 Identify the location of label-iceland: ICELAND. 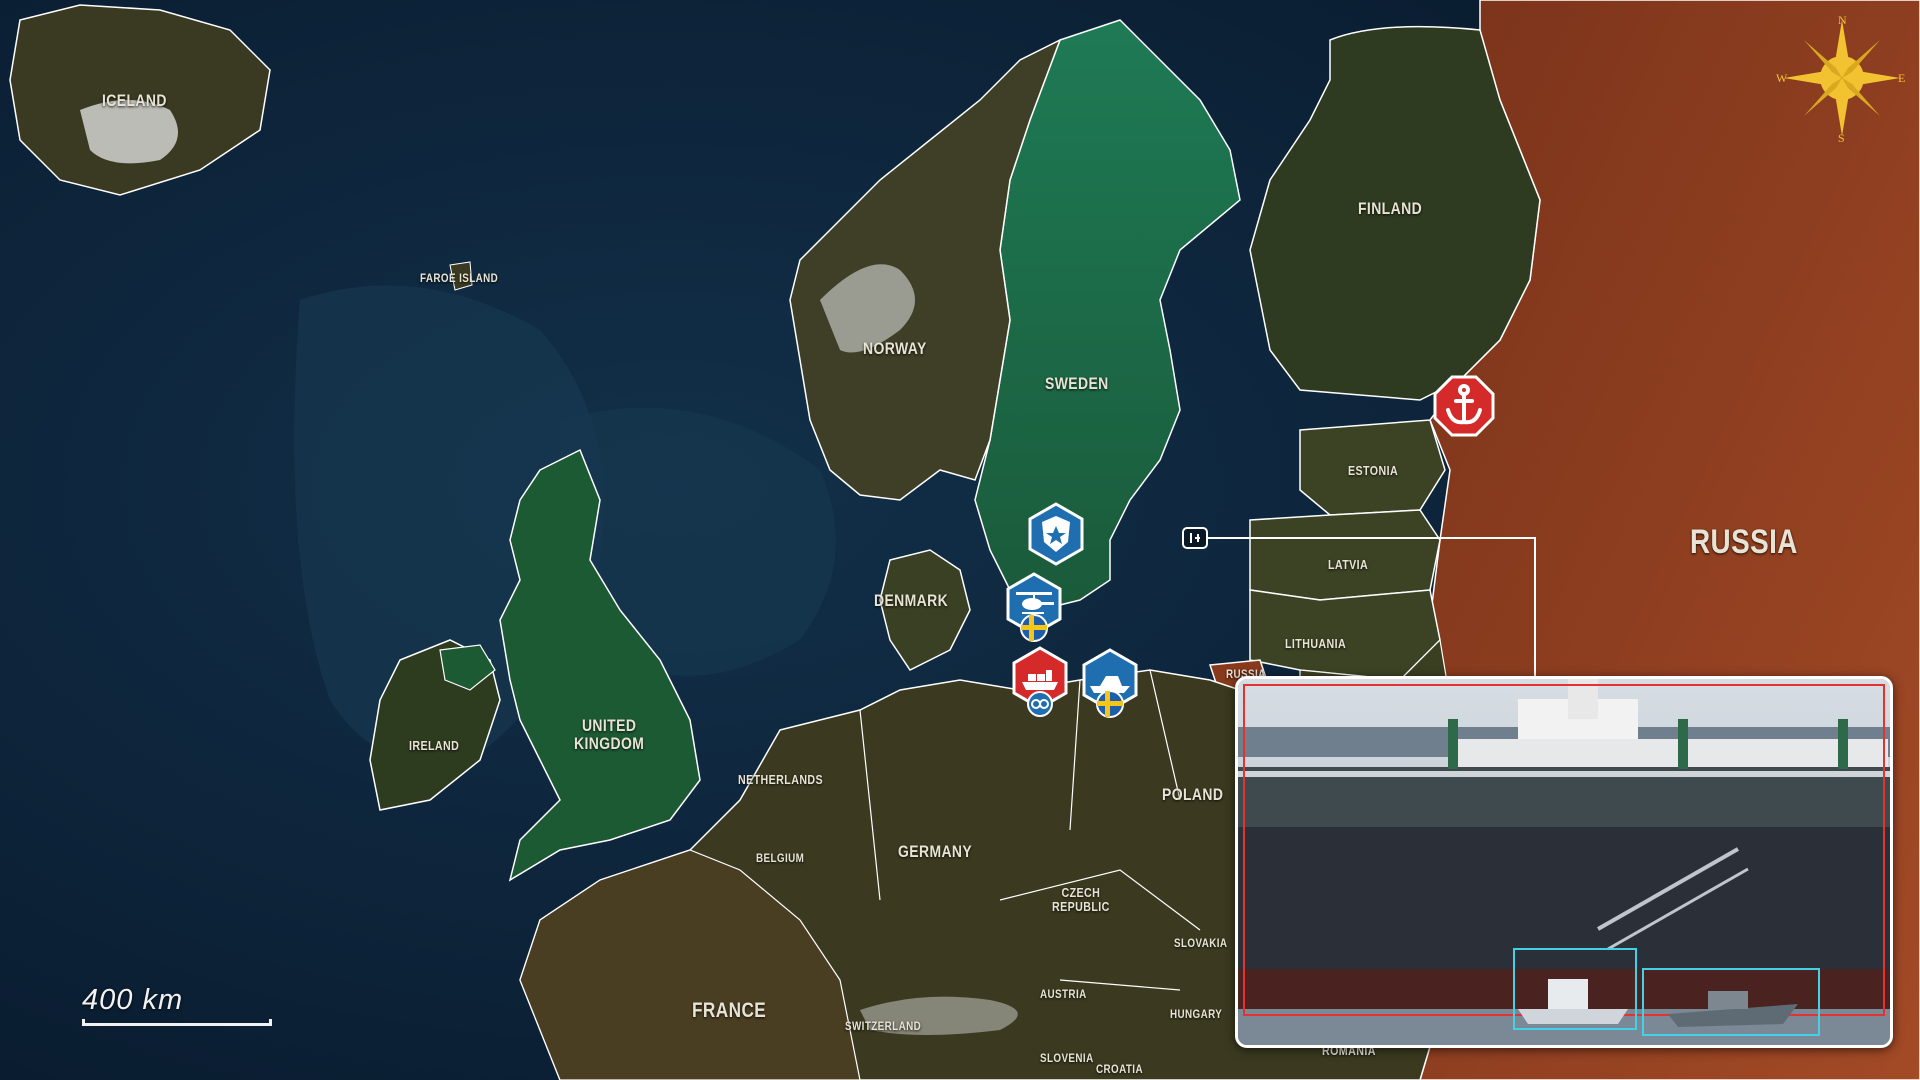
(134, 100).